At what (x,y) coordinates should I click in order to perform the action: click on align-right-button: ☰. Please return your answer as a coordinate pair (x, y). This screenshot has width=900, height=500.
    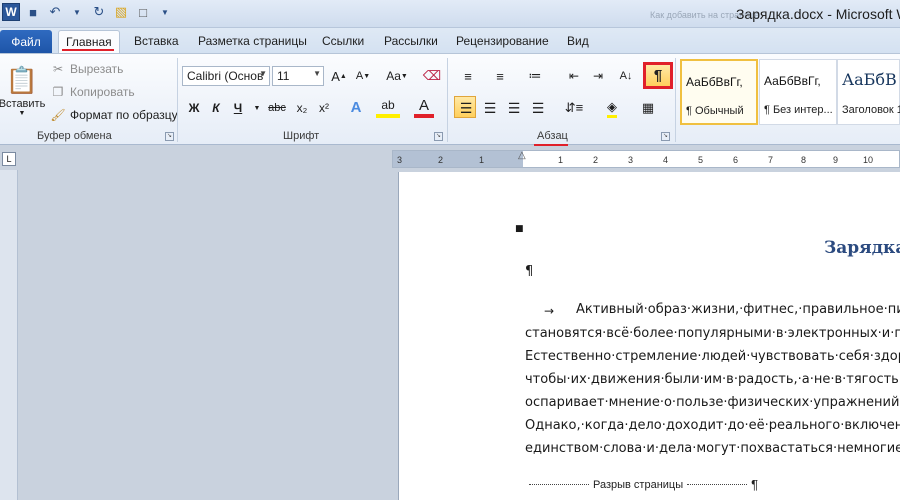
    Looking at the image, I should click on (514, 108).